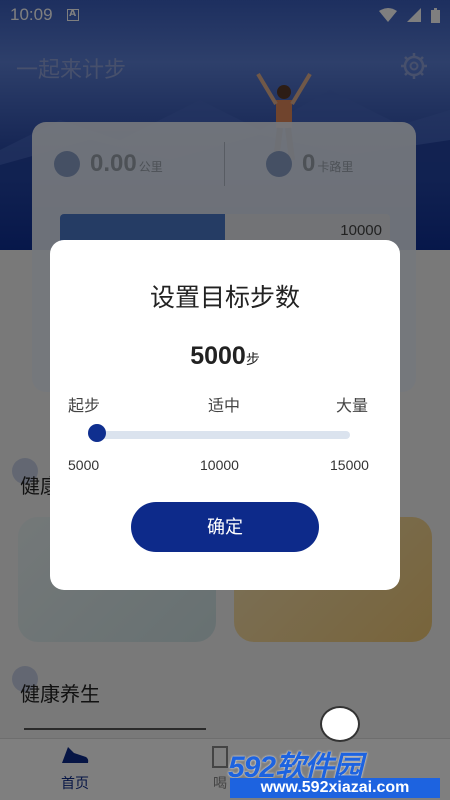  What do you see at coordinates (336, 750) in the screenshot?
I see `watermark: 592软件园 www.592xiazai.com` at bounding box center [336, 750].